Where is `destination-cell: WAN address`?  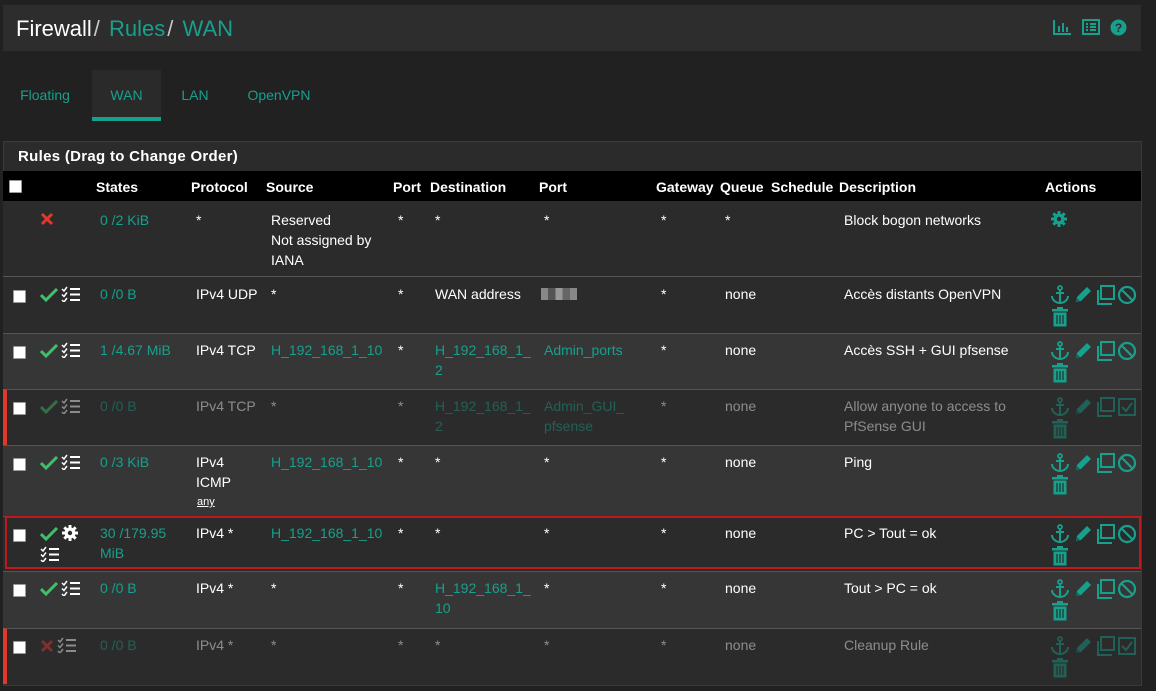
destination-cell: WAN address is located at coordinates (478, 294).